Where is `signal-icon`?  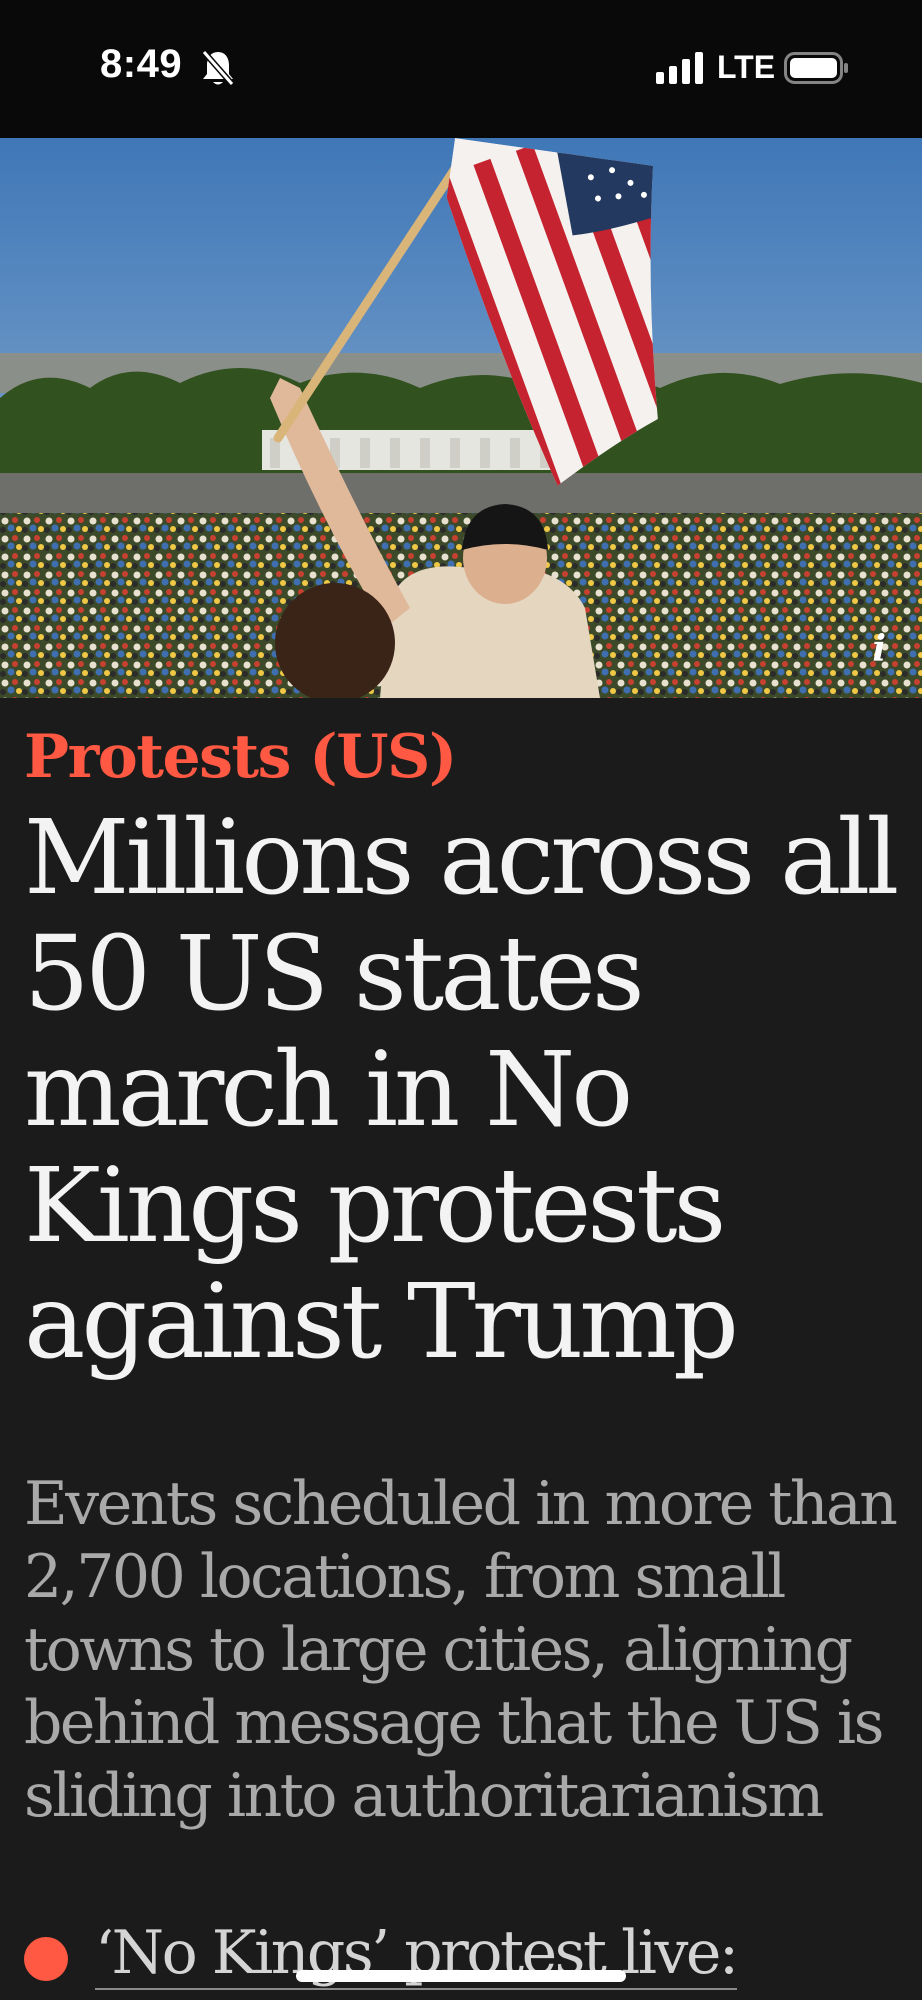 signal-icon is located at coordinates (680, 68).